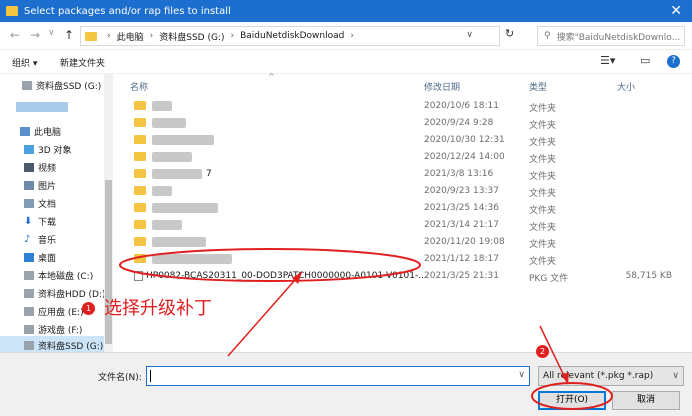  Describe the element at coordinates (611, 376) in the screenshot. I see `file-type-filter: All relevant (*.pkg *.rap) ∨` at that location.